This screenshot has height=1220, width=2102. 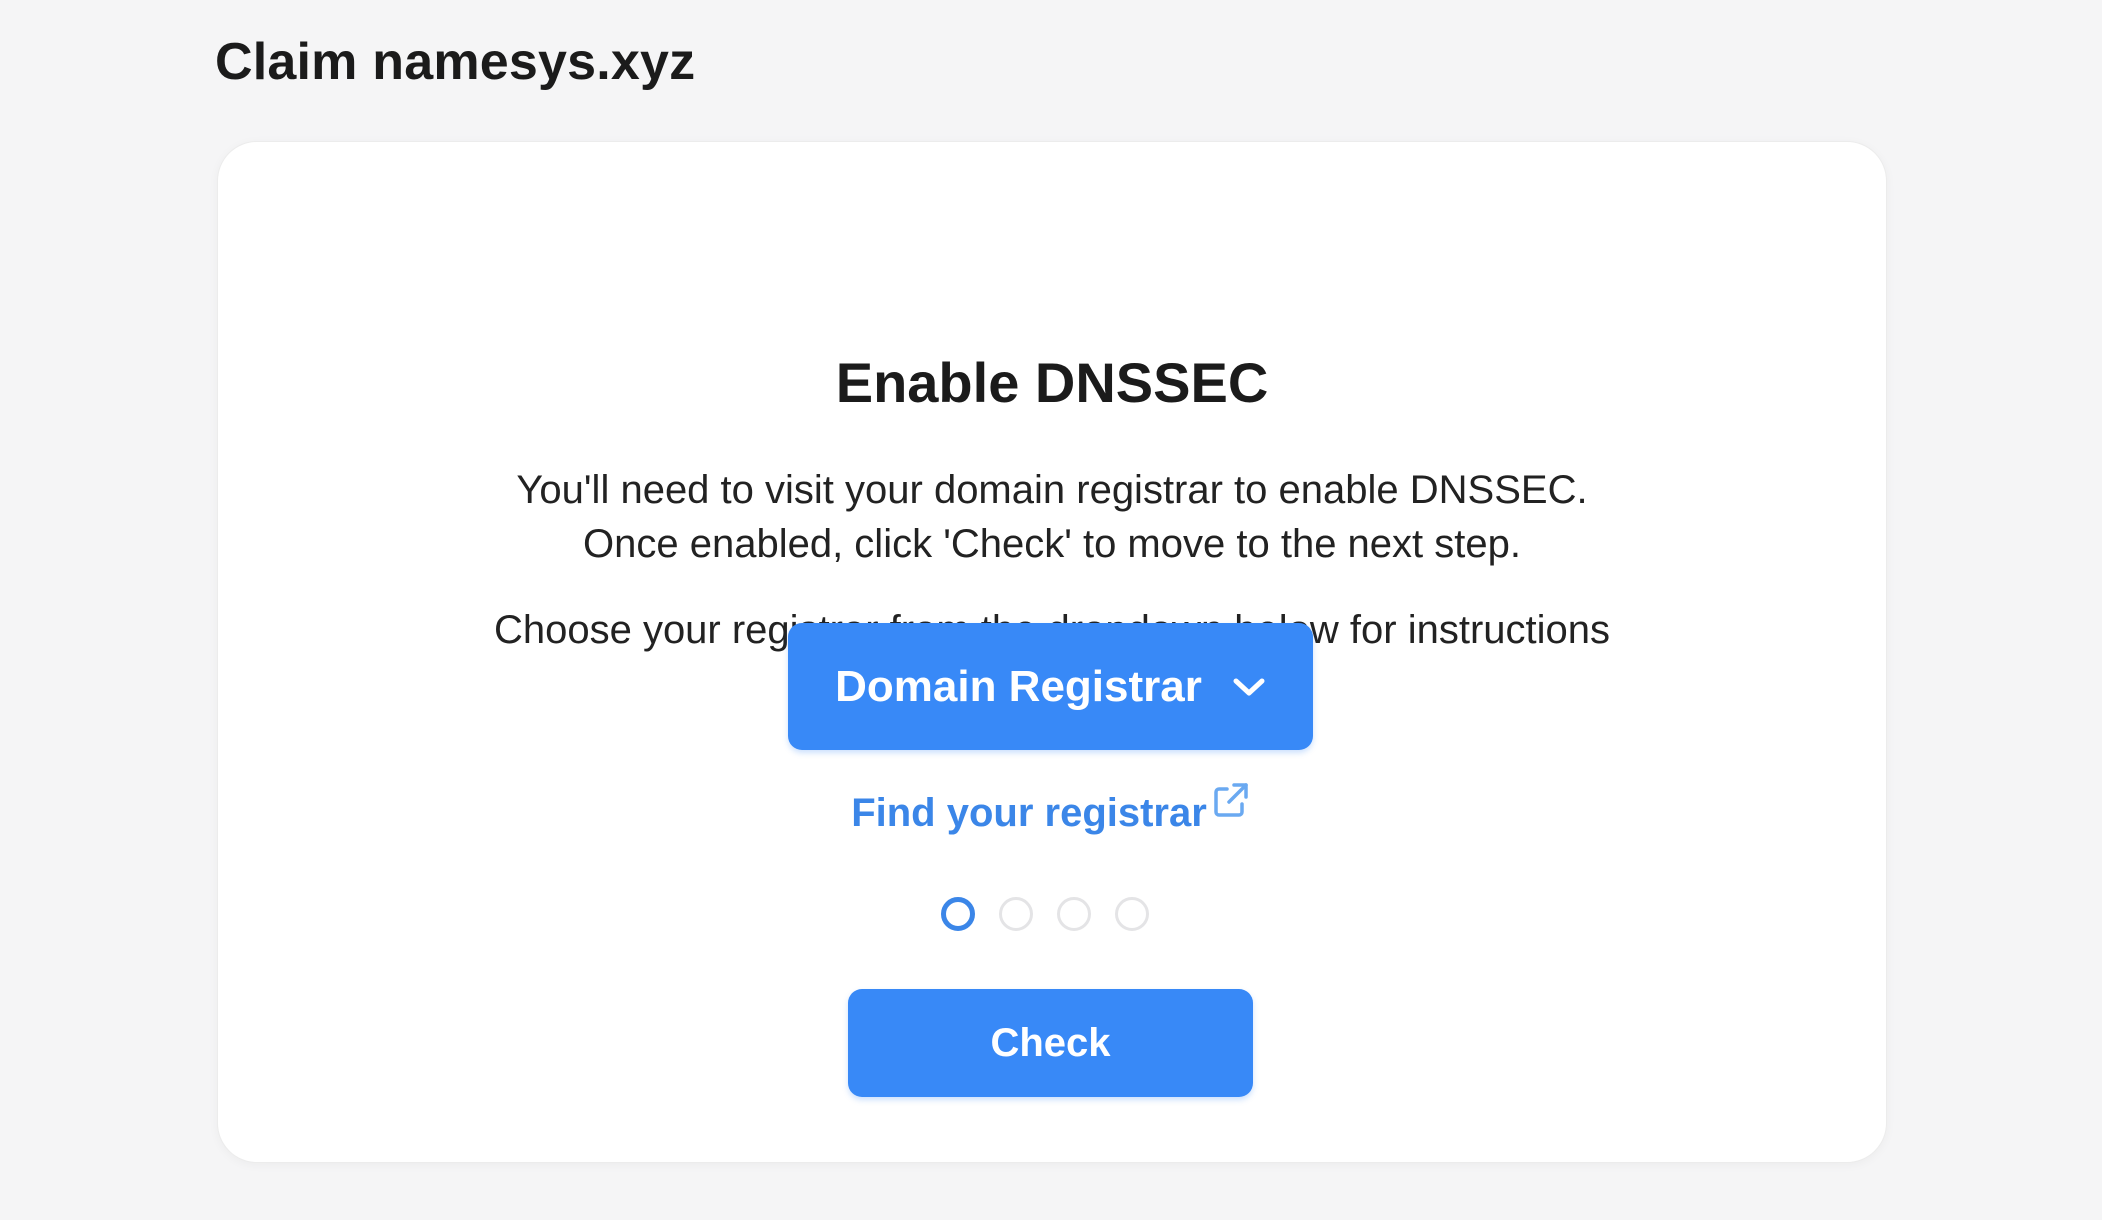 I want to click on card-title: Enable DNSSEC, so click(x=1052, y=382).